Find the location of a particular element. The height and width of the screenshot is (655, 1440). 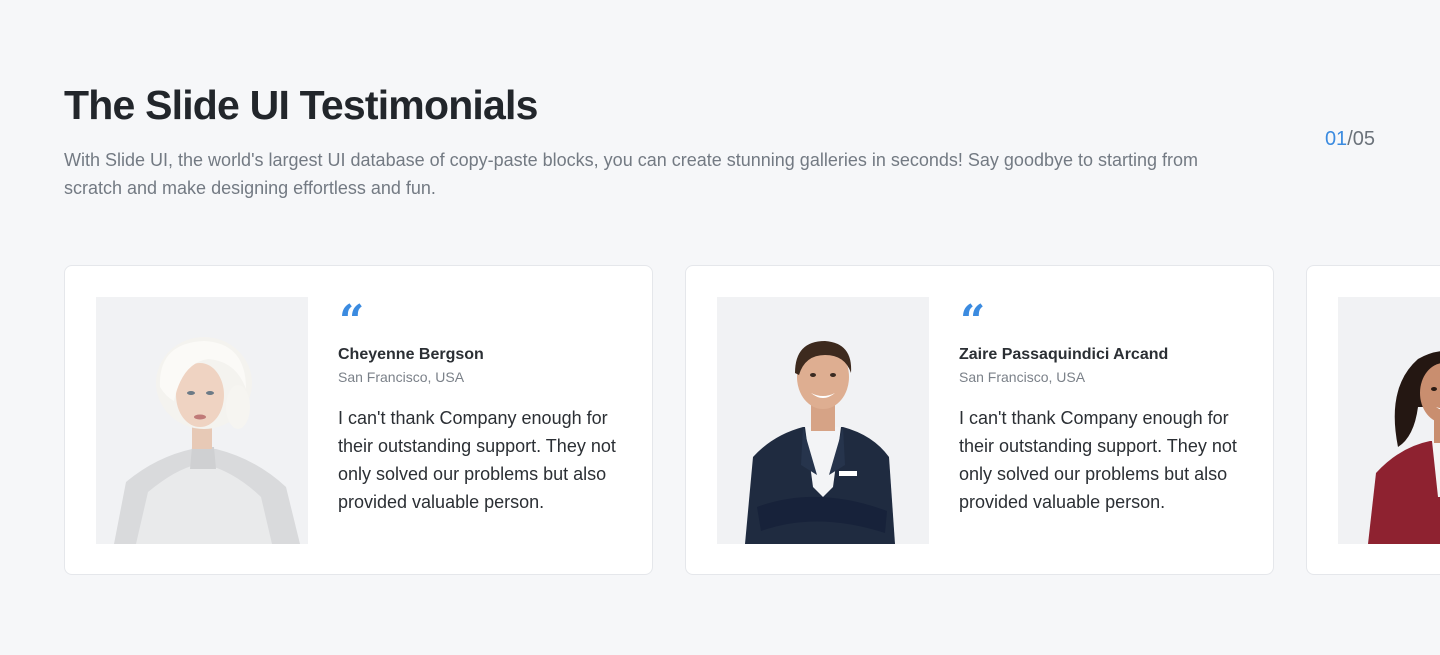

testimonial-name: Cheyenne Bergson is located at coordinates (411, 354).